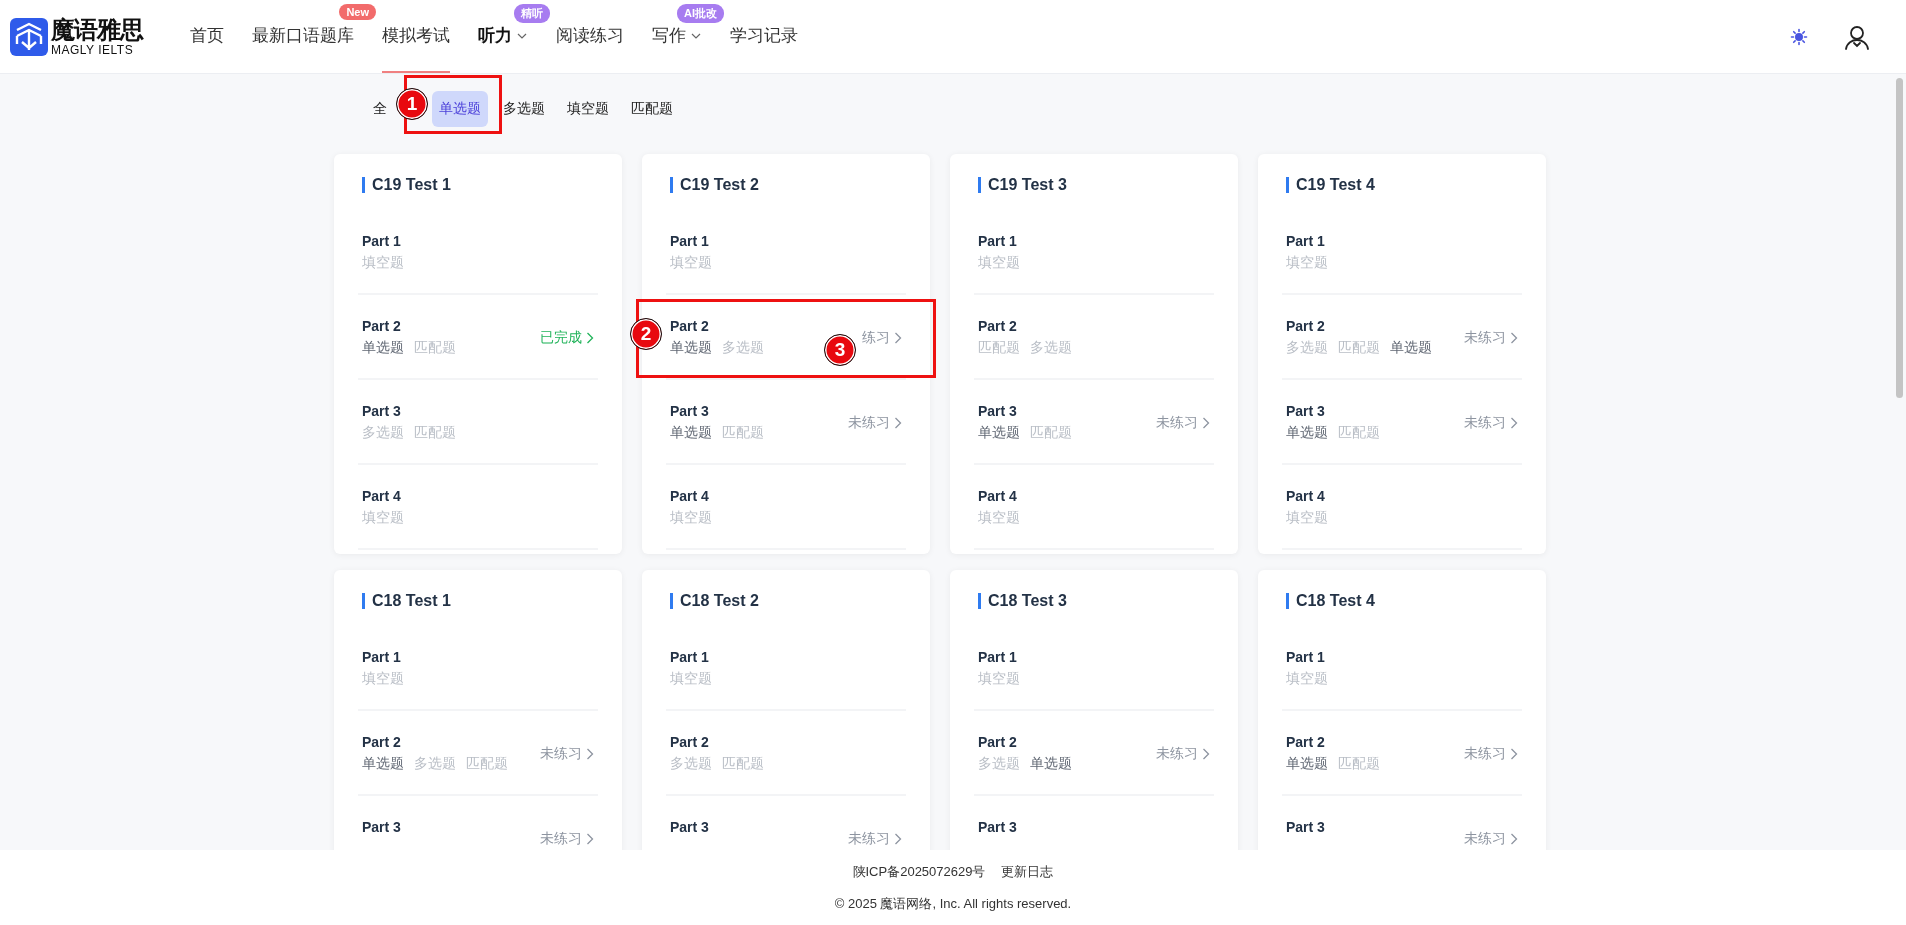 Image resolution: width=1906 pixels, height=925 pixels. What do you see at coordinates (1335, 601) in the screenshot?
I see `test-title: C18 Test 4` at bounding box center [1335, 601].